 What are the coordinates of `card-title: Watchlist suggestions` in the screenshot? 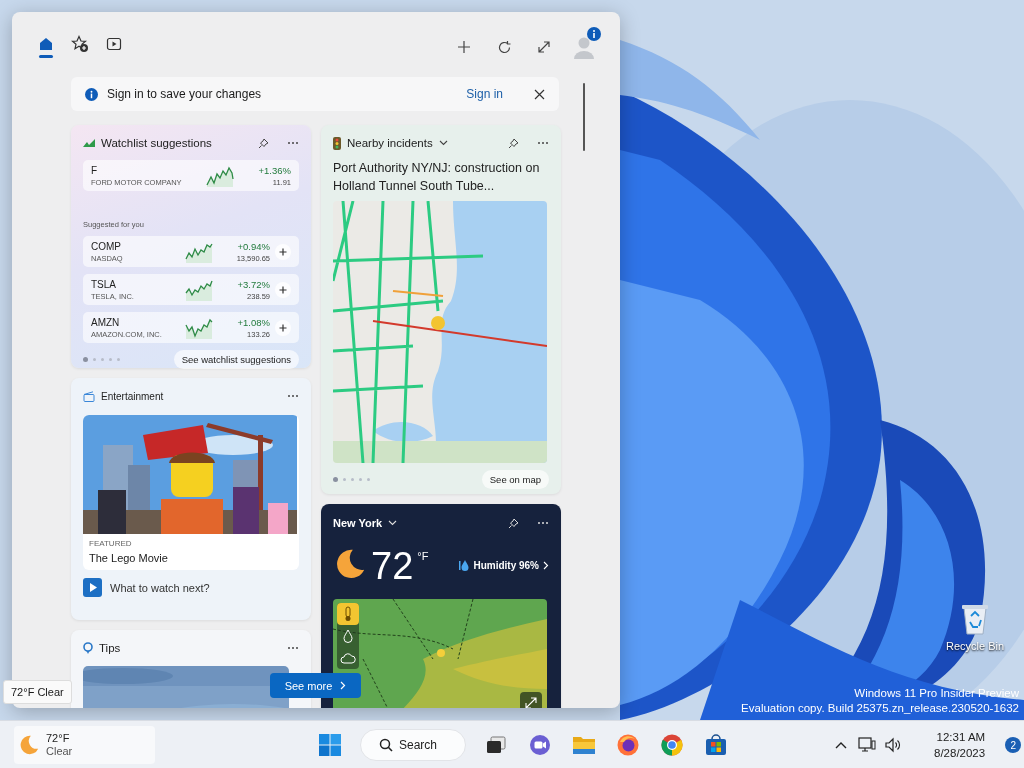 It's located at (156, 143).